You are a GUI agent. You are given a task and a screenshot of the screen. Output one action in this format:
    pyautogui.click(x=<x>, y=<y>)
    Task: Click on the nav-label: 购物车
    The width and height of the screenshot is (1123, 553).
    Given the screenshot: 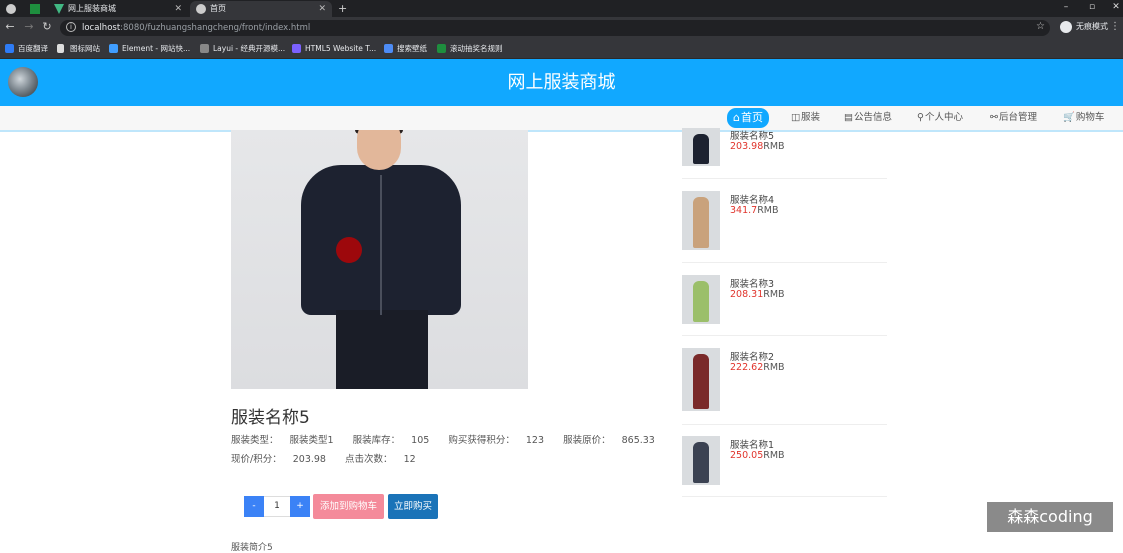 What is the action you would take?
    pyautogui.click(x=1090, y=117)
    